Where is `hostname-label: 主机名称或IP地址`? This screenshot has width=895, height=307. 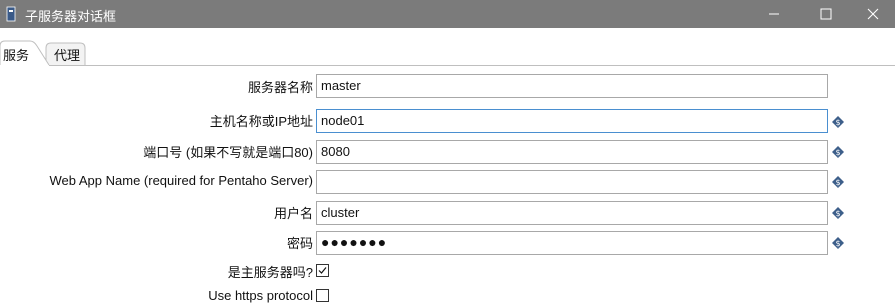 hostname-label: 主机名称或IP地址 is located at coordinates (261, 121).